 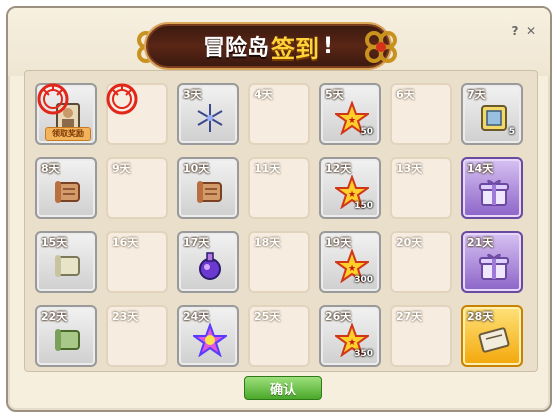 What do you see at coordinates (480, 168) in the screenshot?
I see `day-label: 14天` at bounding box center [480, 168].